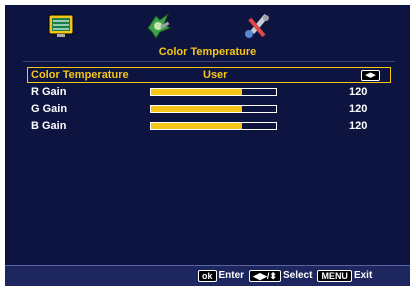  I want to click on picture-icon, so click(61, 26).